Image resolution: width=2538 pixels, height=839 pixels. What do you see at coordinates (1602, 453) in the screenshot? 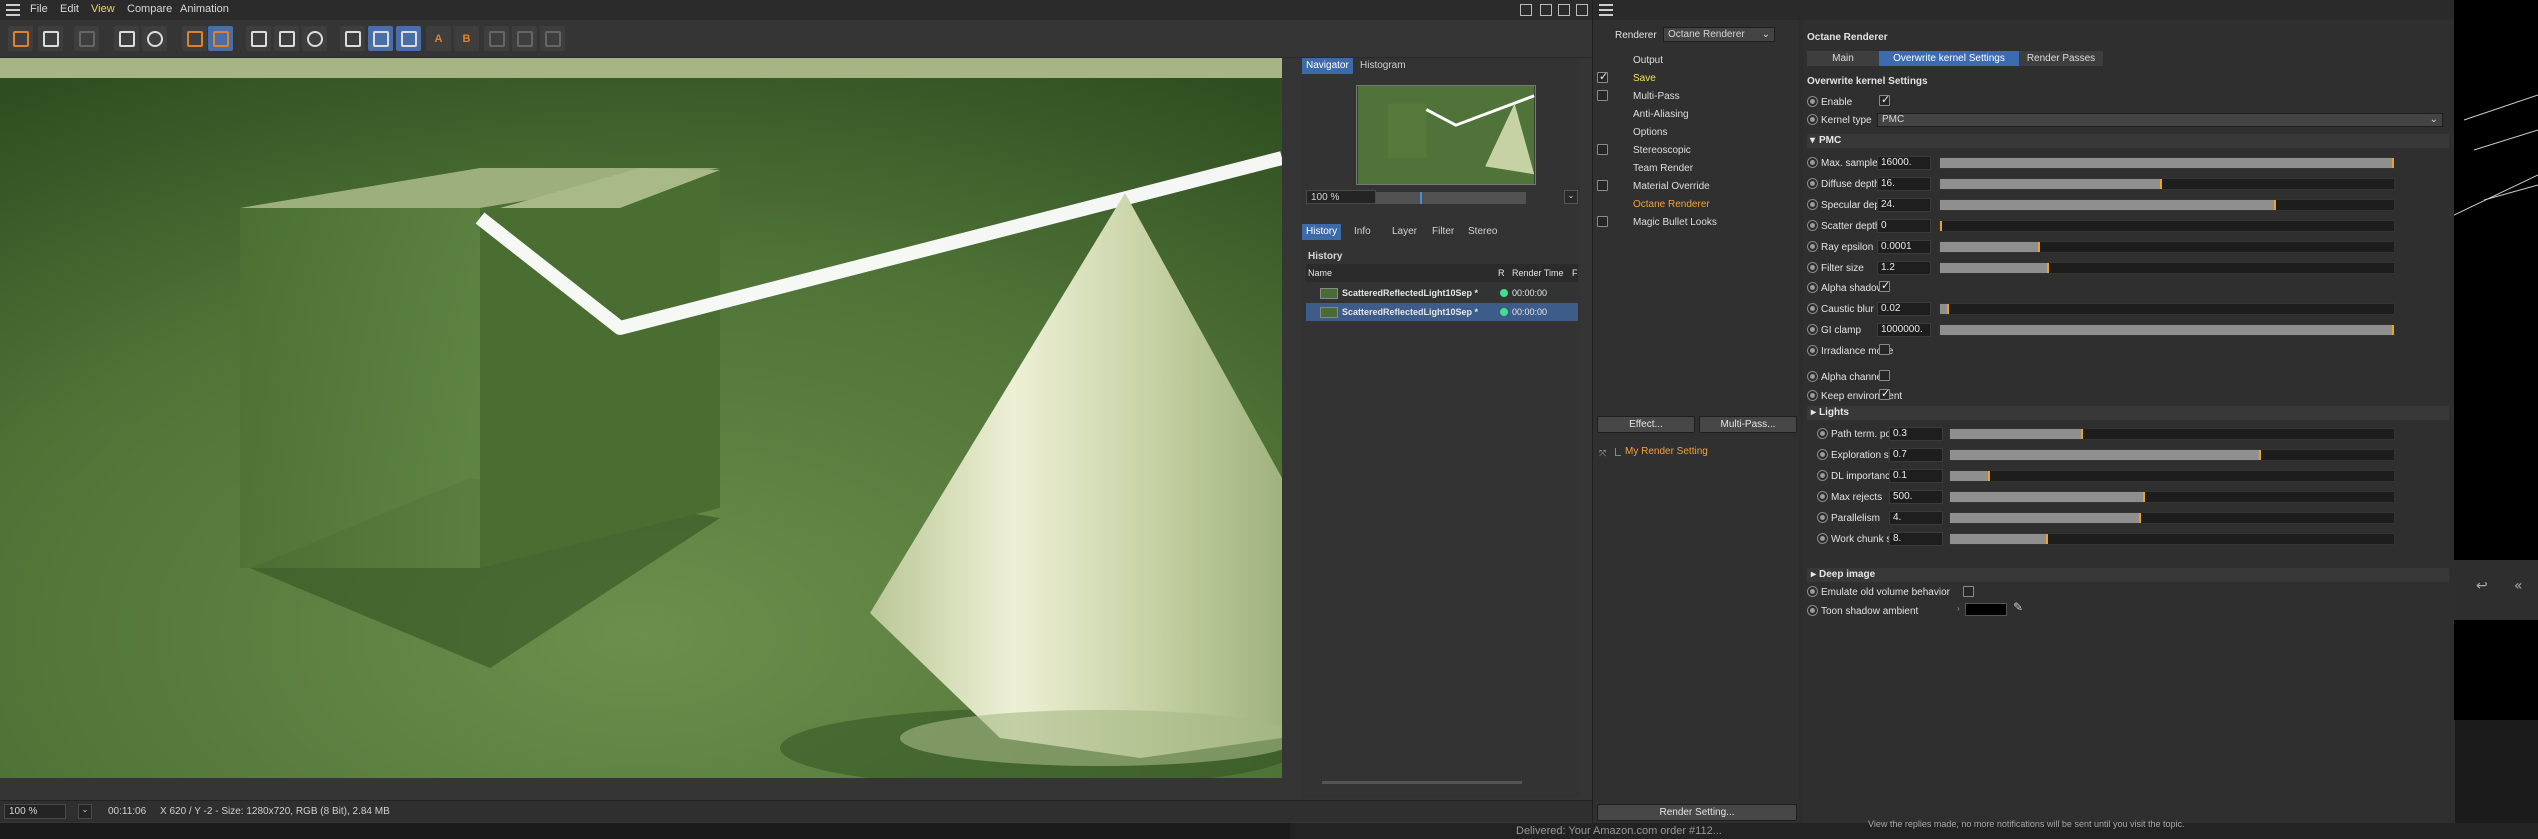
I see `expand-icon: ⤧` at bounding box center [1602, 453].